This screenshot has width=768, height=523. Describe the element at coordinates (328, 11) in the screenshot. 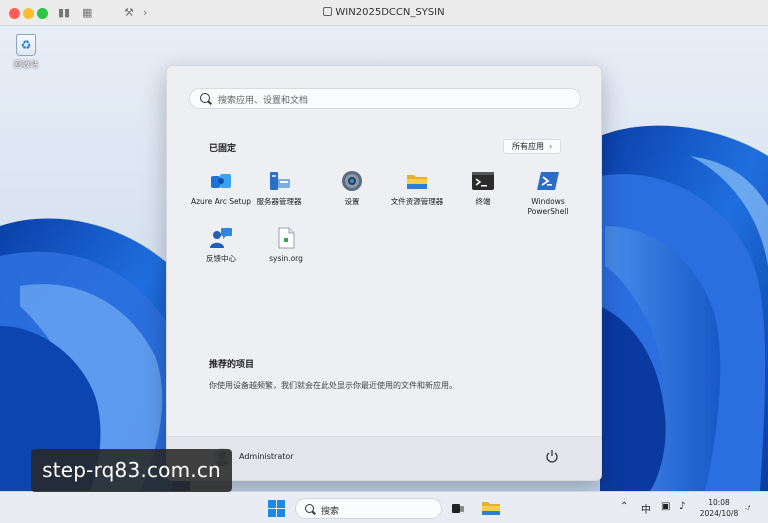

I see `vm-icon` at that location.